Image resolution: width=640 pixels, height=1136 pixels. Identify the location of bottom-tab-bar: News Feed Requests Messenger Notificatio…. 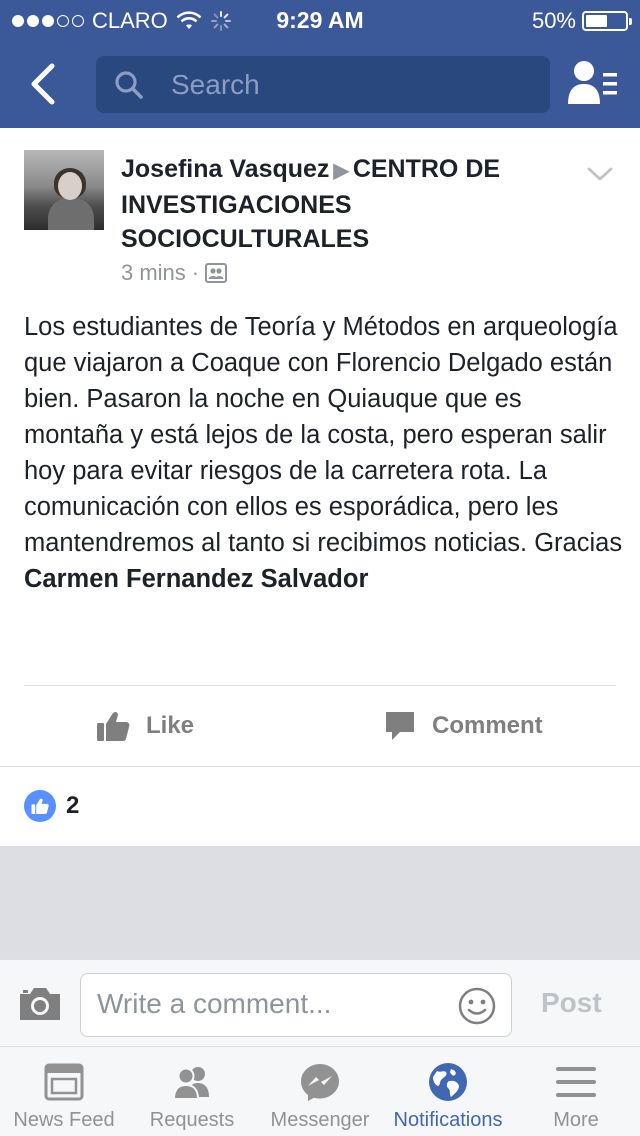
(320, 1091).